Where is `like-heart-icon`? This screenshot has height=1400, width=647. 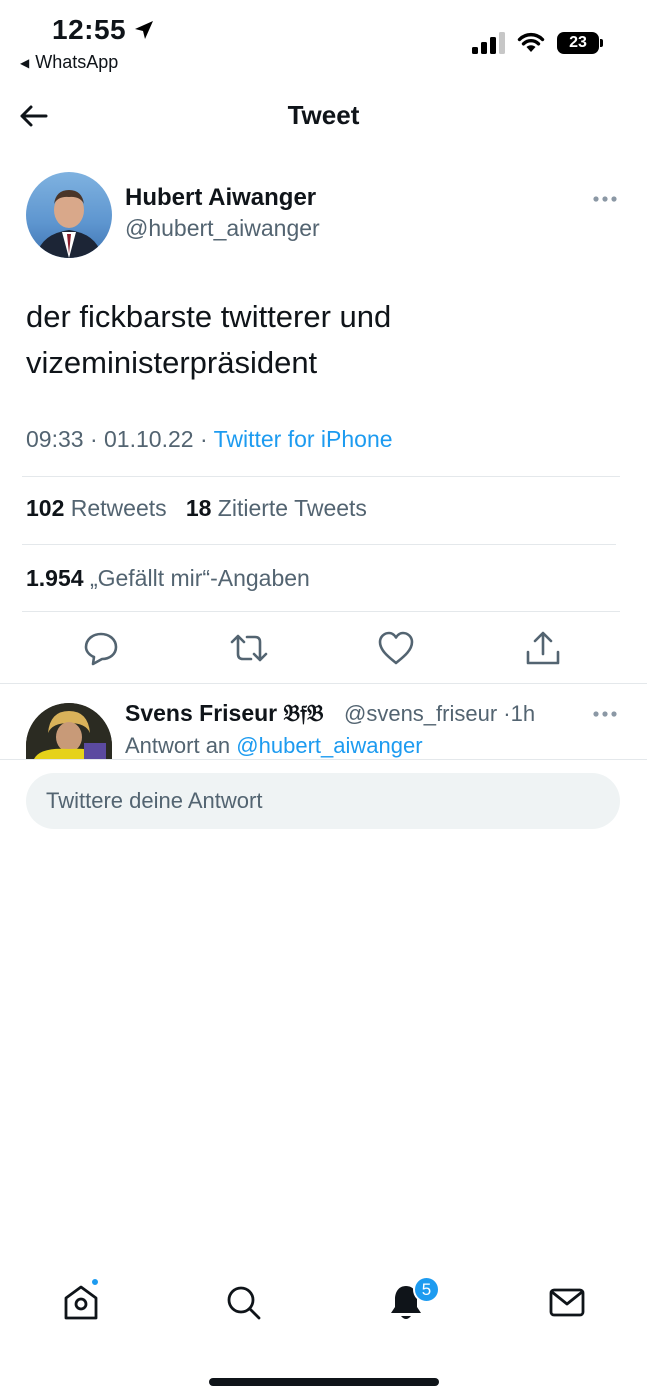 like-heart-icon is located at coordinates (396, 648).